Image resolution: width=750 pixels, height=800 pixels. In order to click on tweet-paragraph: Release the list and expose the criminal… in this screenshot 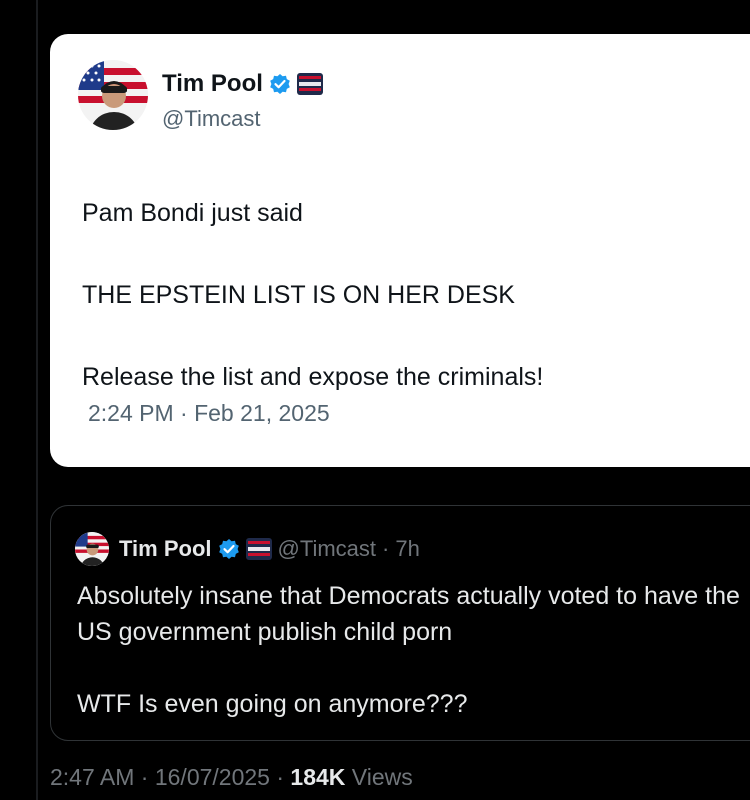, I will do `click(313, 377)`.